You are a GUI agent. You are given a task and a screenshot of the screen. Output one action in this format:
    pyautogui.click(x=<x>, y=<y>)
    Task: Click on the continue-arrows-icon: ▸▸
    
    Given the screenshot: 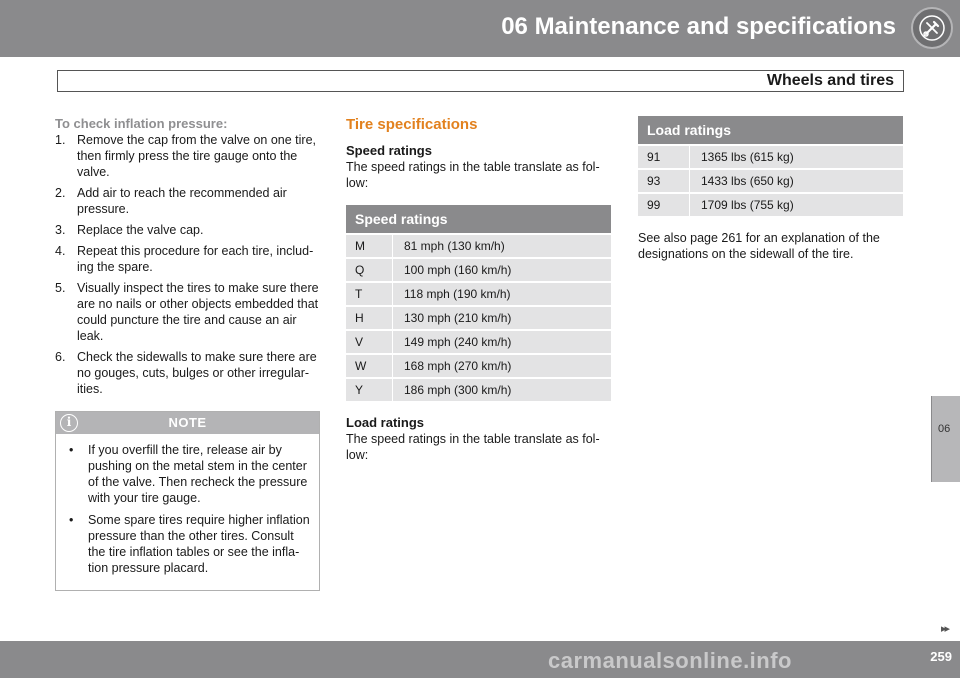 What is the action you would take?
    pyautogui.click(x=945, y=629)
    